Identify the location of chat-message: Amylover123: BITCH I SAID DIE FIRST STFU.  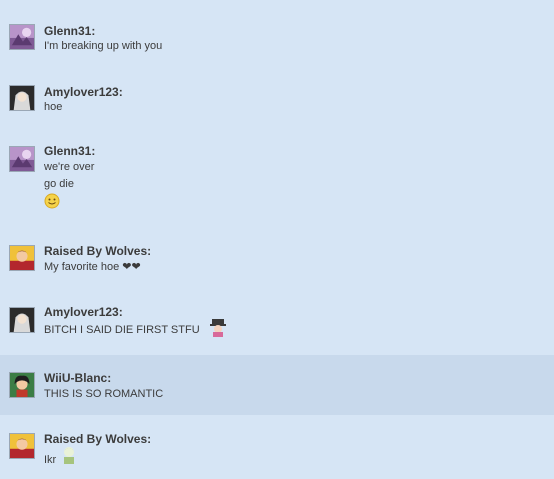
(277, 322).